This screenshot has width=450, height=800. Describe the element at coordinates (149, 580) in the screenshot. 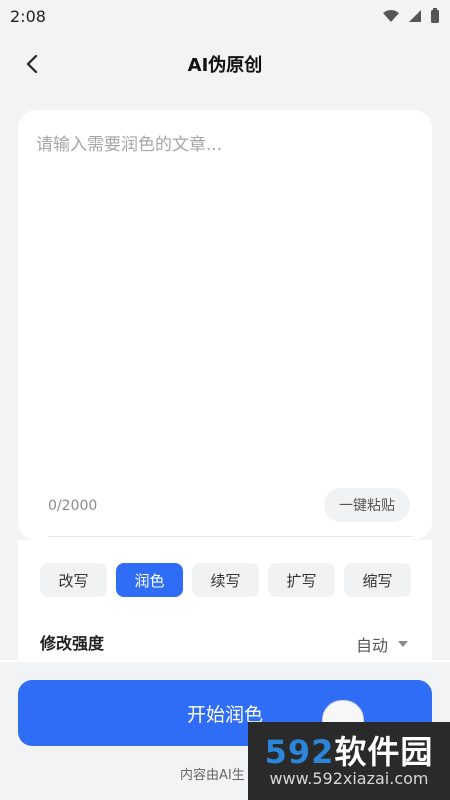

I see `mode-polish-button: 润色` at that location.